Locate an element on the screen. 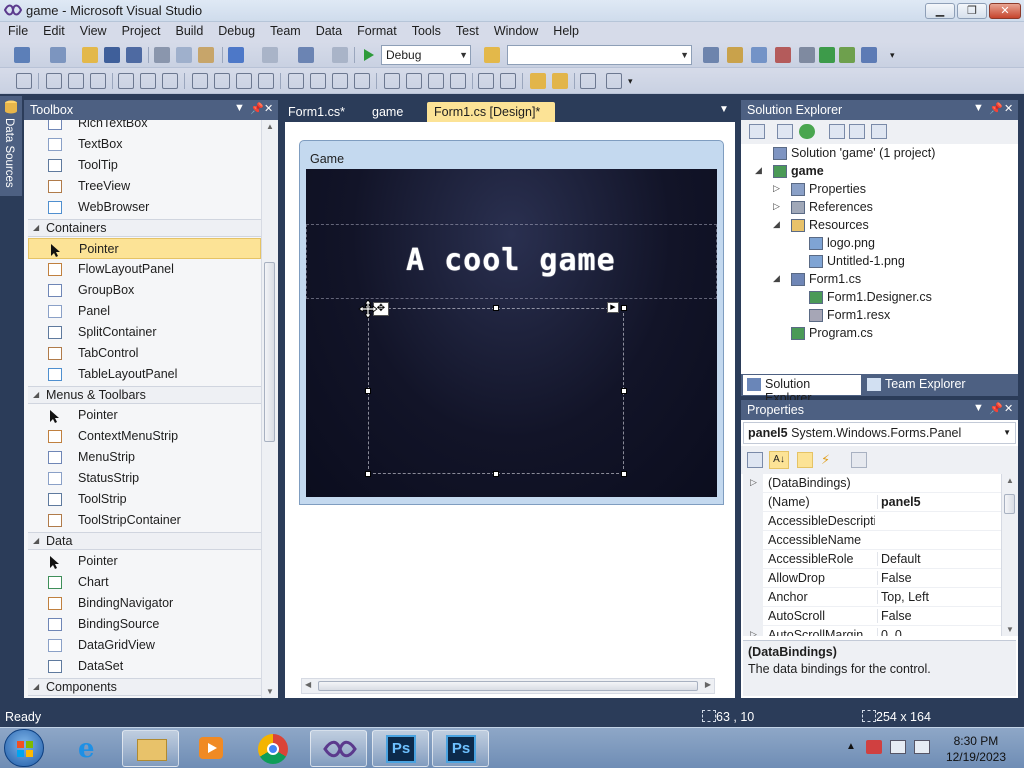  toolbox-group: Menus & Toolbars is located at coordinates (144, 395).